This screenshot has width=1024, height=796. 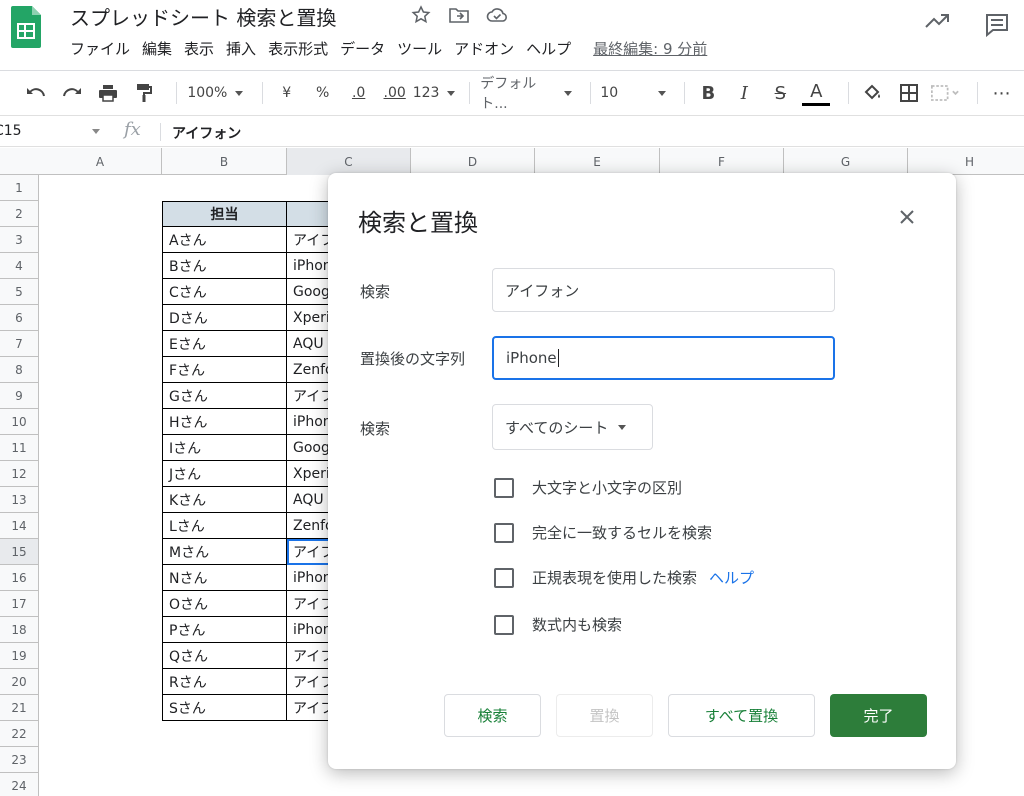 What do you see at coordinates (816, 93) in the screenshot?
I see `text-color-button: A` at bounding box center [816, 93].